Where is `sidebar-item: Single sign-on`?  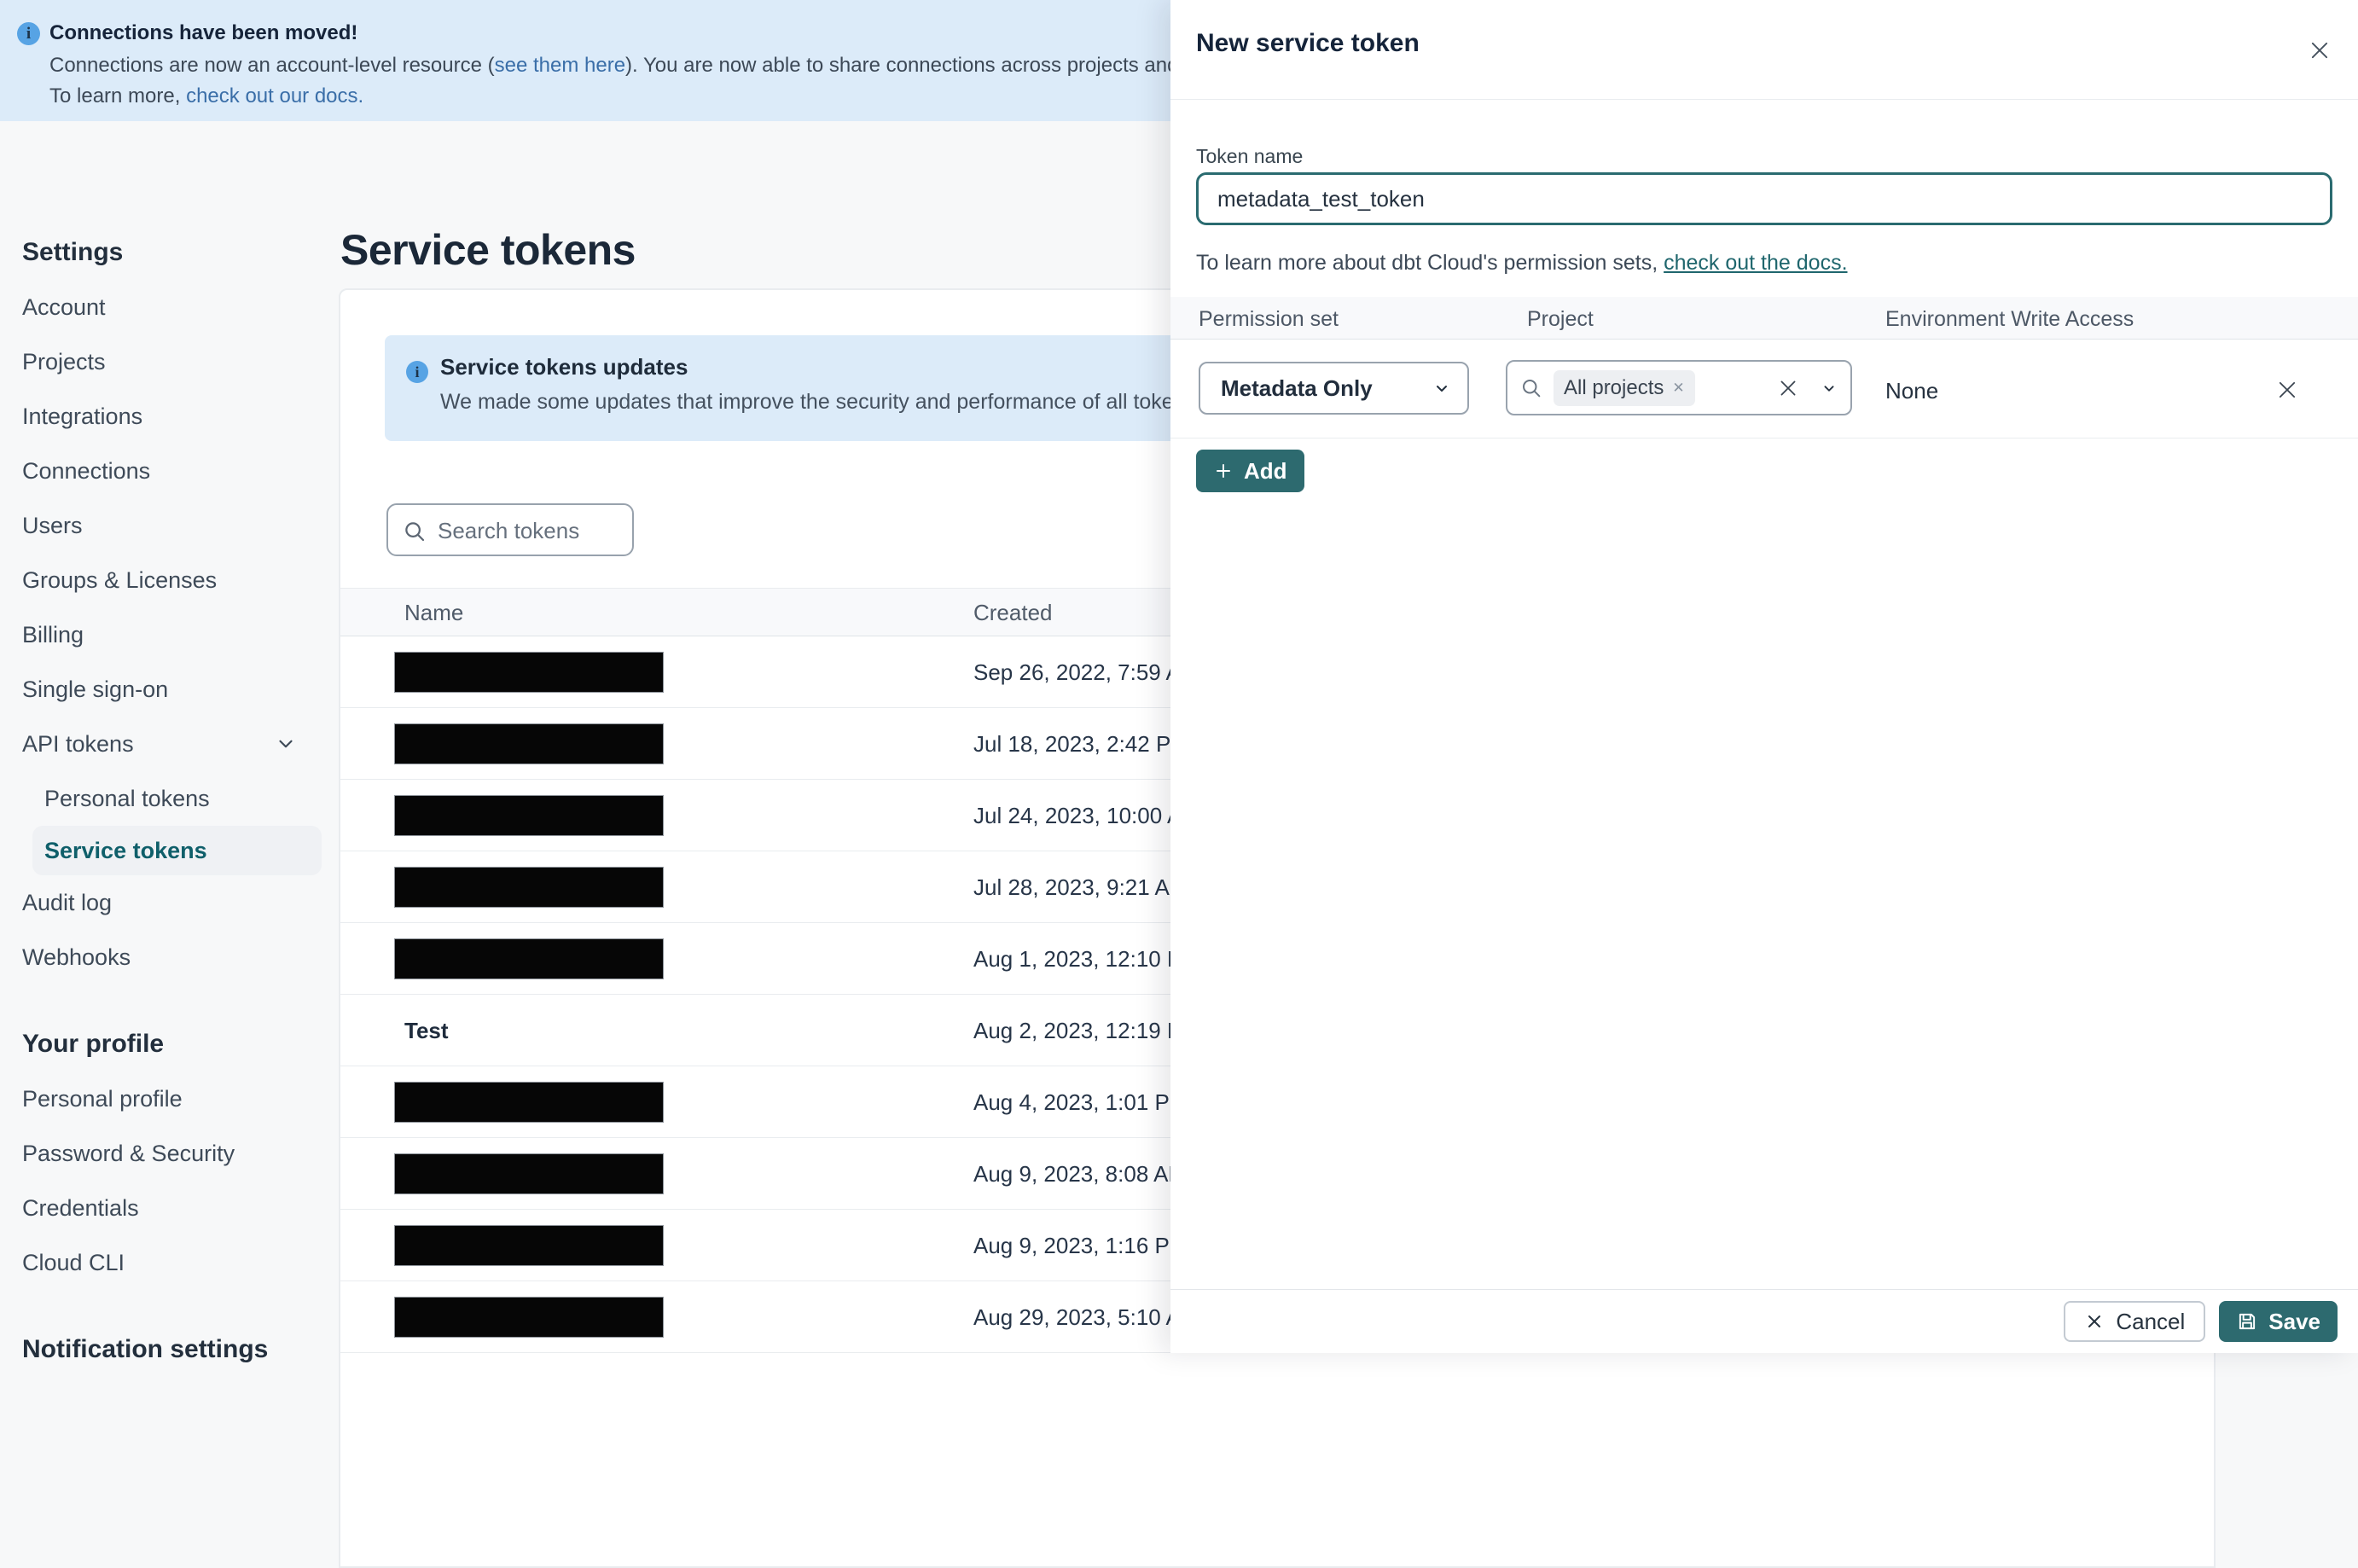
sidebar-item: Single sign-on is located at coordinates (169, 689).